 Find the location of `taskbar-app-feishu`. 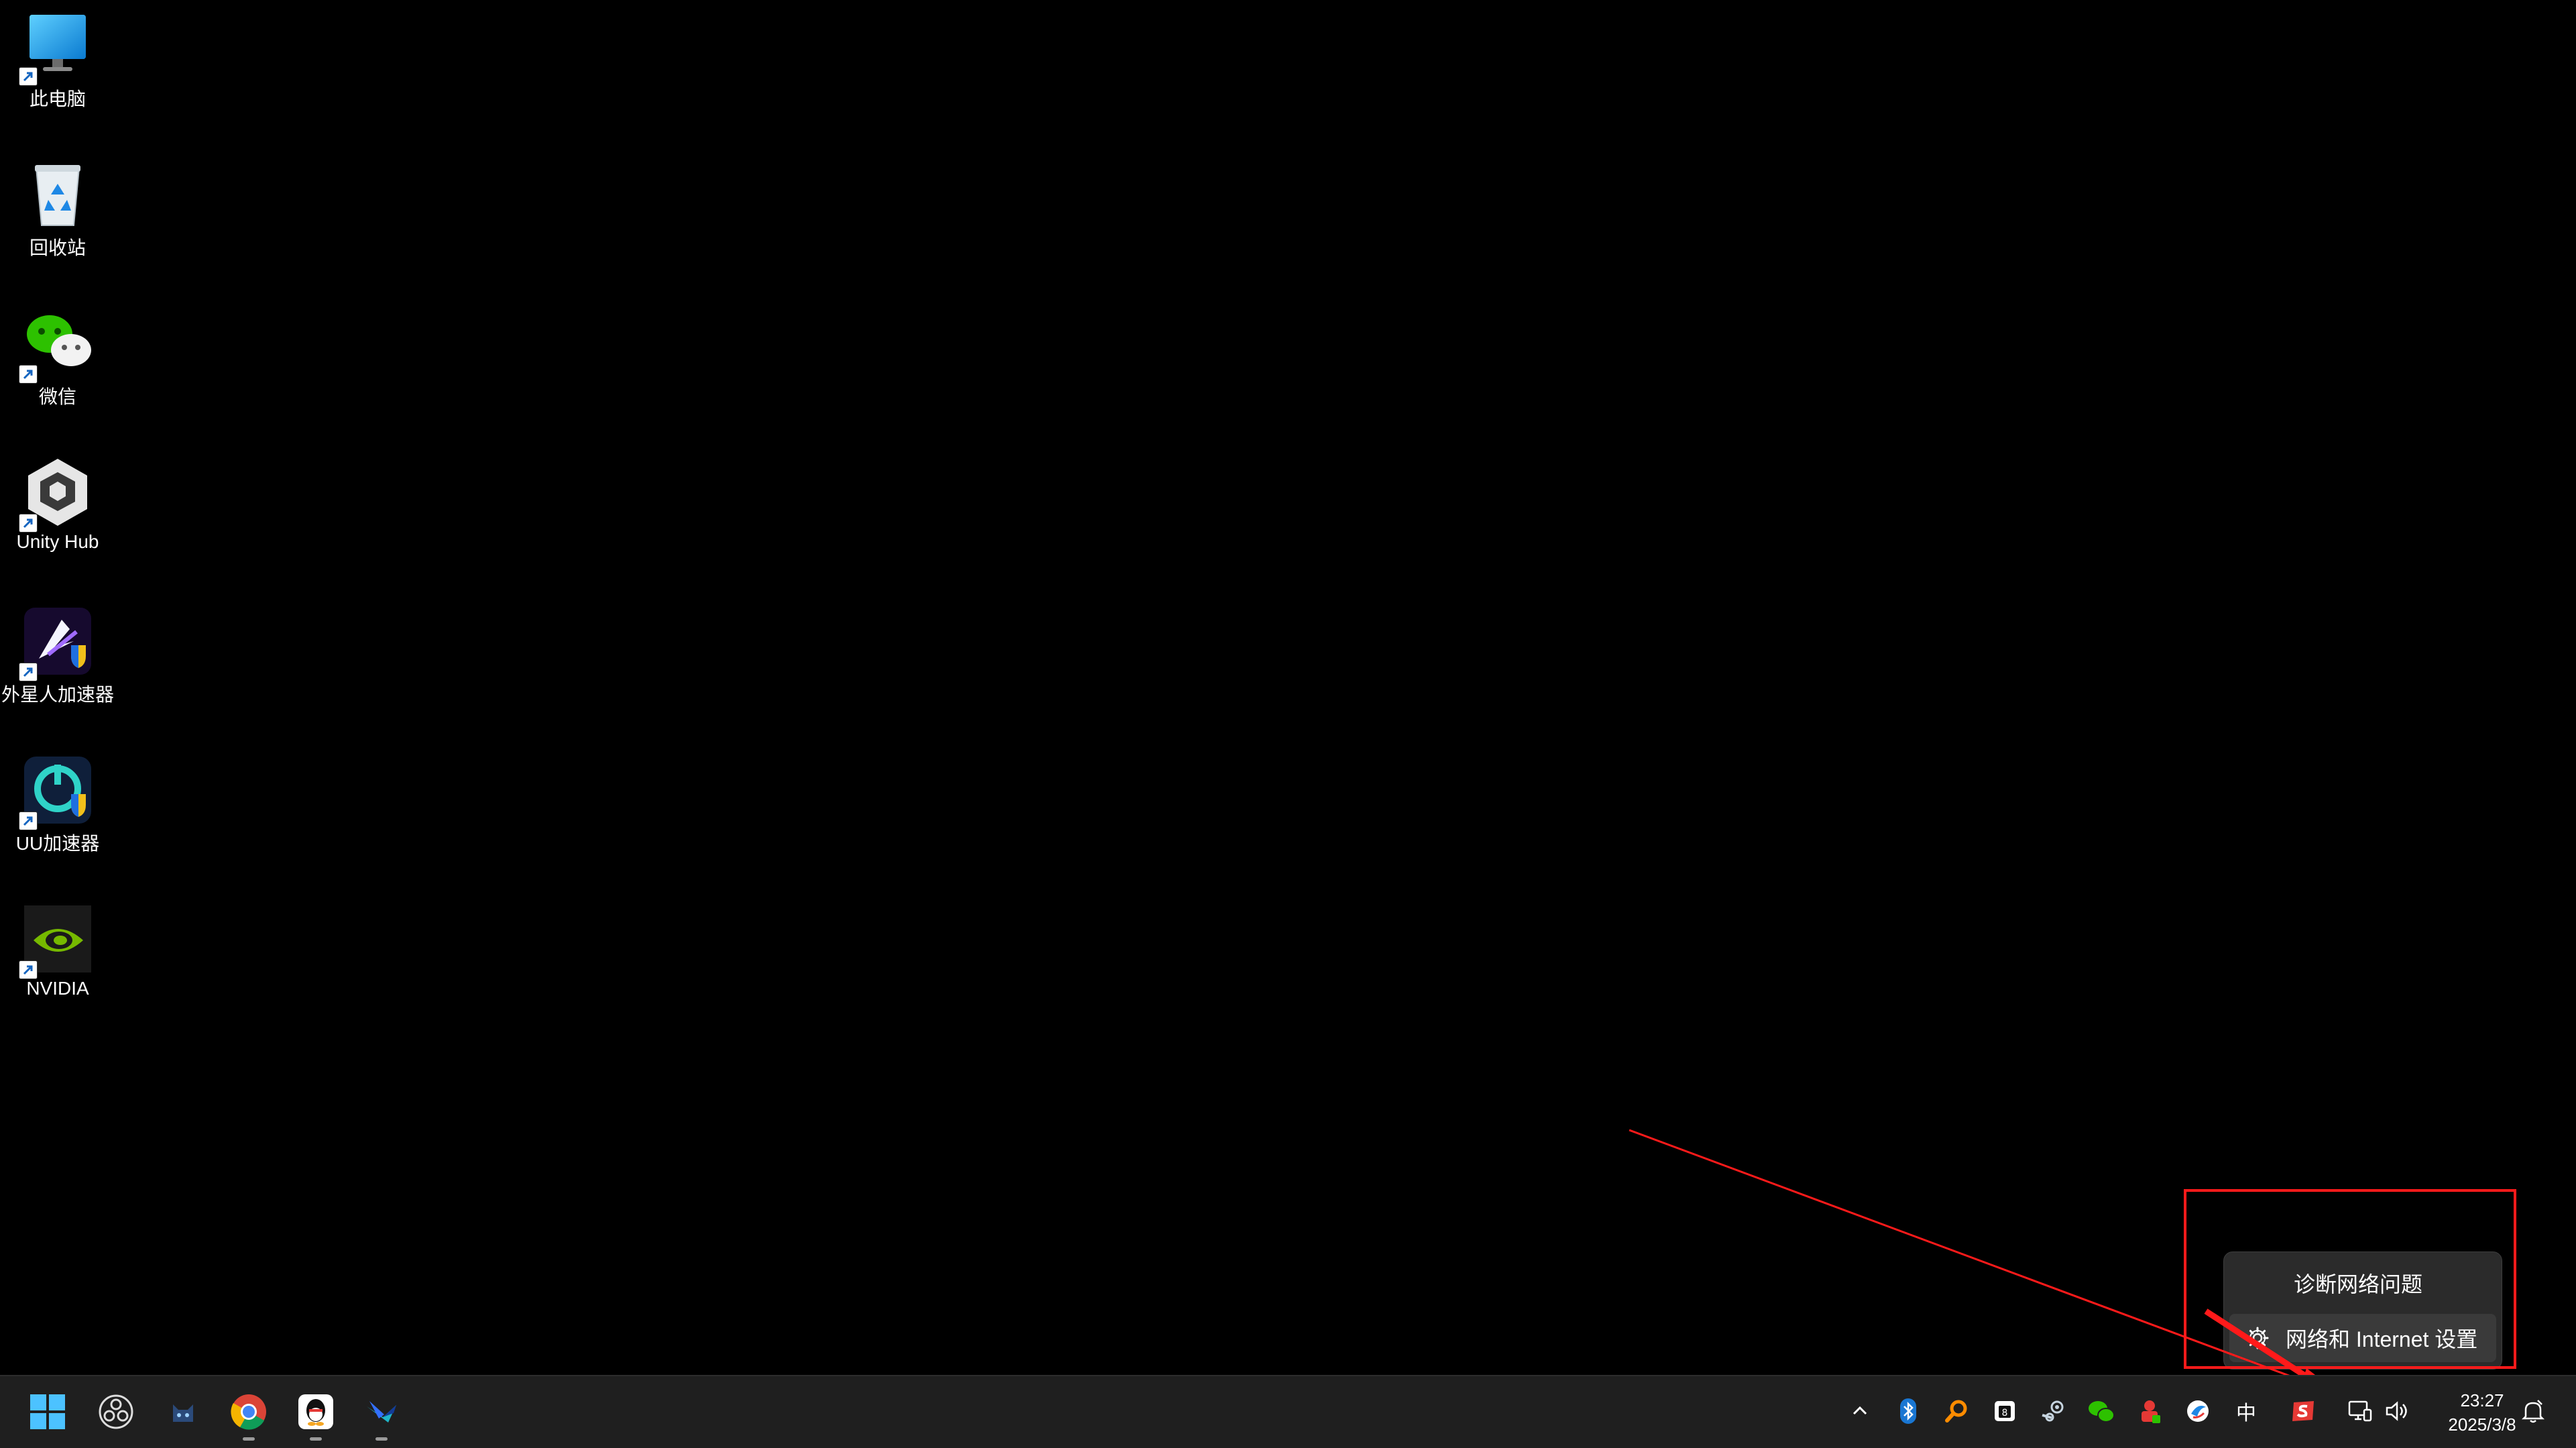

taskbar-app-feishu is located at coordinates (381, 1414).